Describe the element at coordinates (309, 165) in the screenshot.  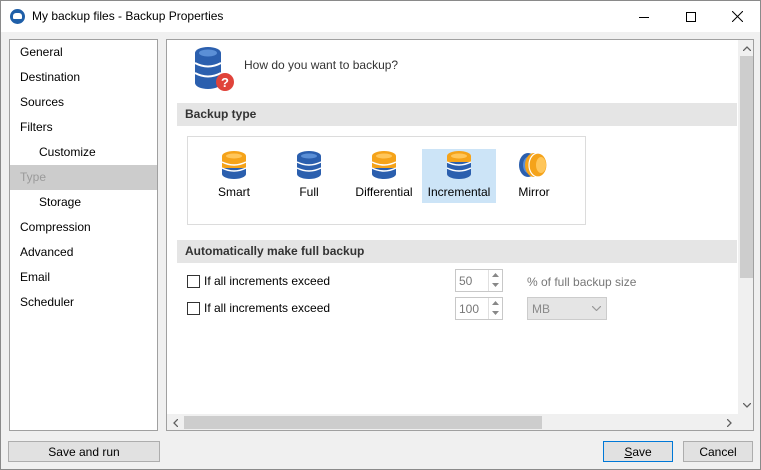
I see `full-backup-icon` at that location.